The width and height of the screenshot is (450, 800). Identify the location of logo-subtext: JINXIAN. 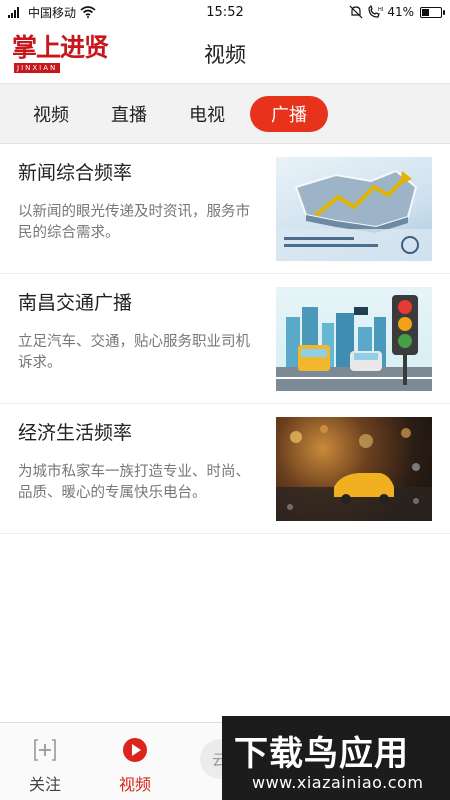
(37, 67).